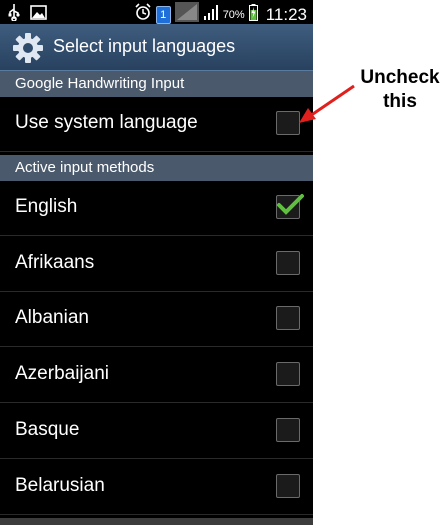 The image size is (443, 525). What do you see at coordinates (156, 208) in the screenshot?
I see `language-row-english: English` at bounding box center [156, 208].